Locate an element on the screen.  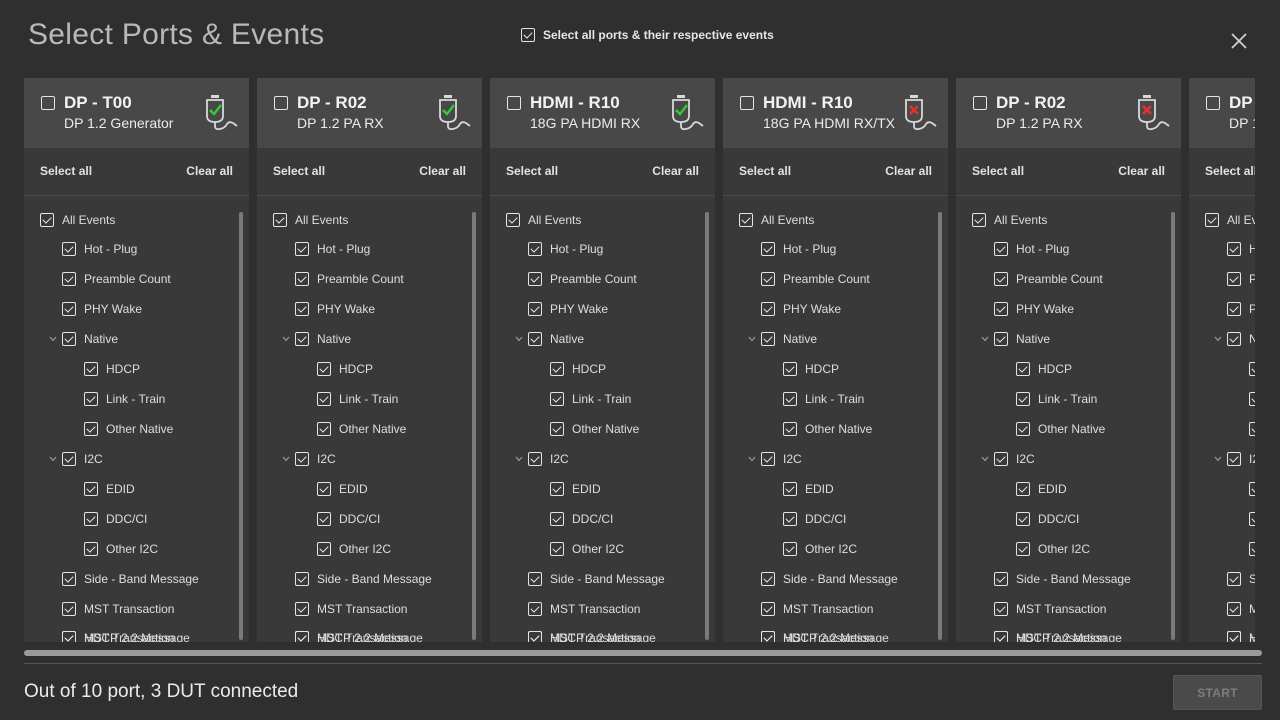
event-checkbox-item: Hot - Plug is located at coordinates (1031, 249).